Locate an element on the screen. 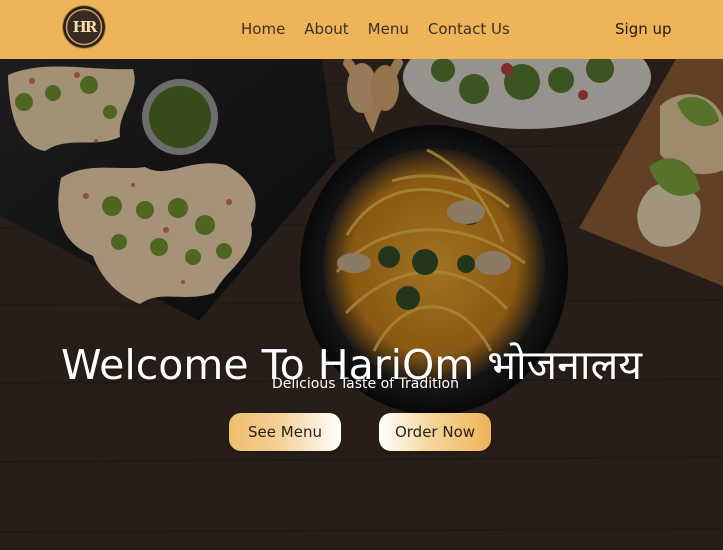  brand-logo: HR is located at coordinates (84, 27).